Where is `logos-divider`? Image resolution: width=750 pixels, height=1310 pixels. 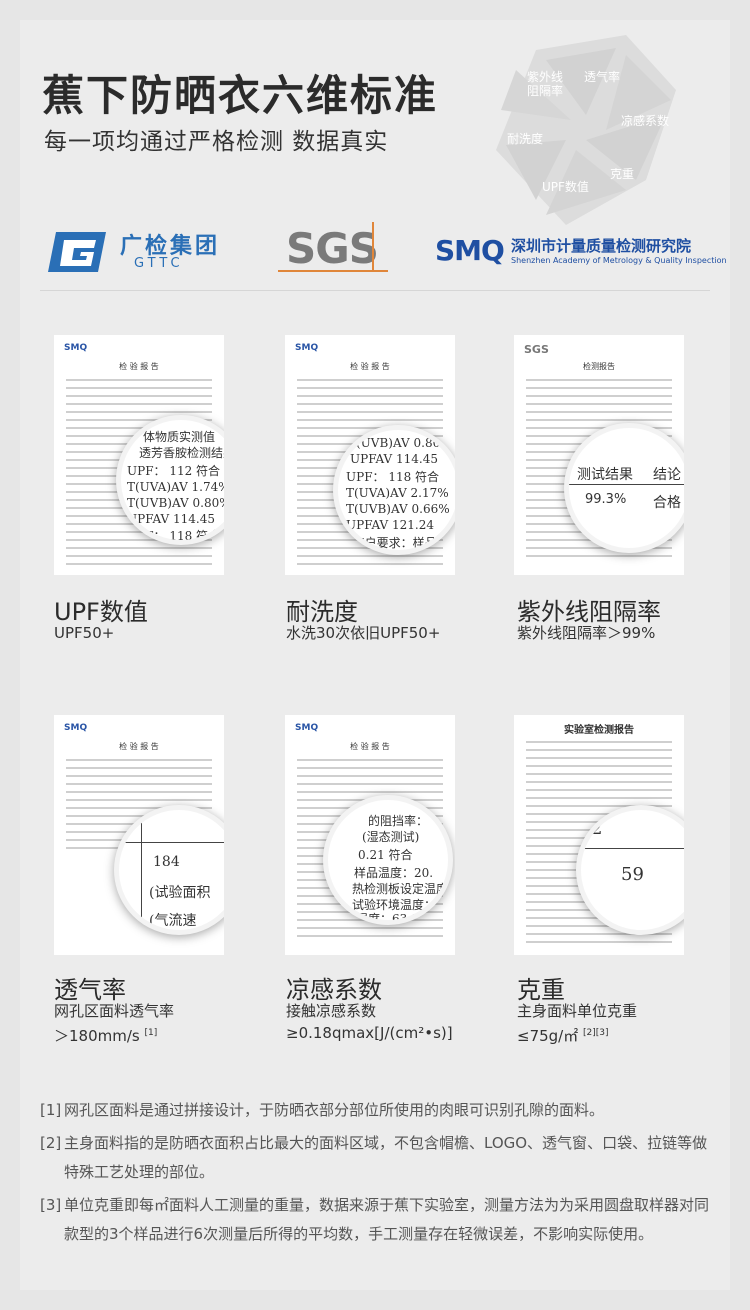
logos-divider is located at coordinates (375, 290).